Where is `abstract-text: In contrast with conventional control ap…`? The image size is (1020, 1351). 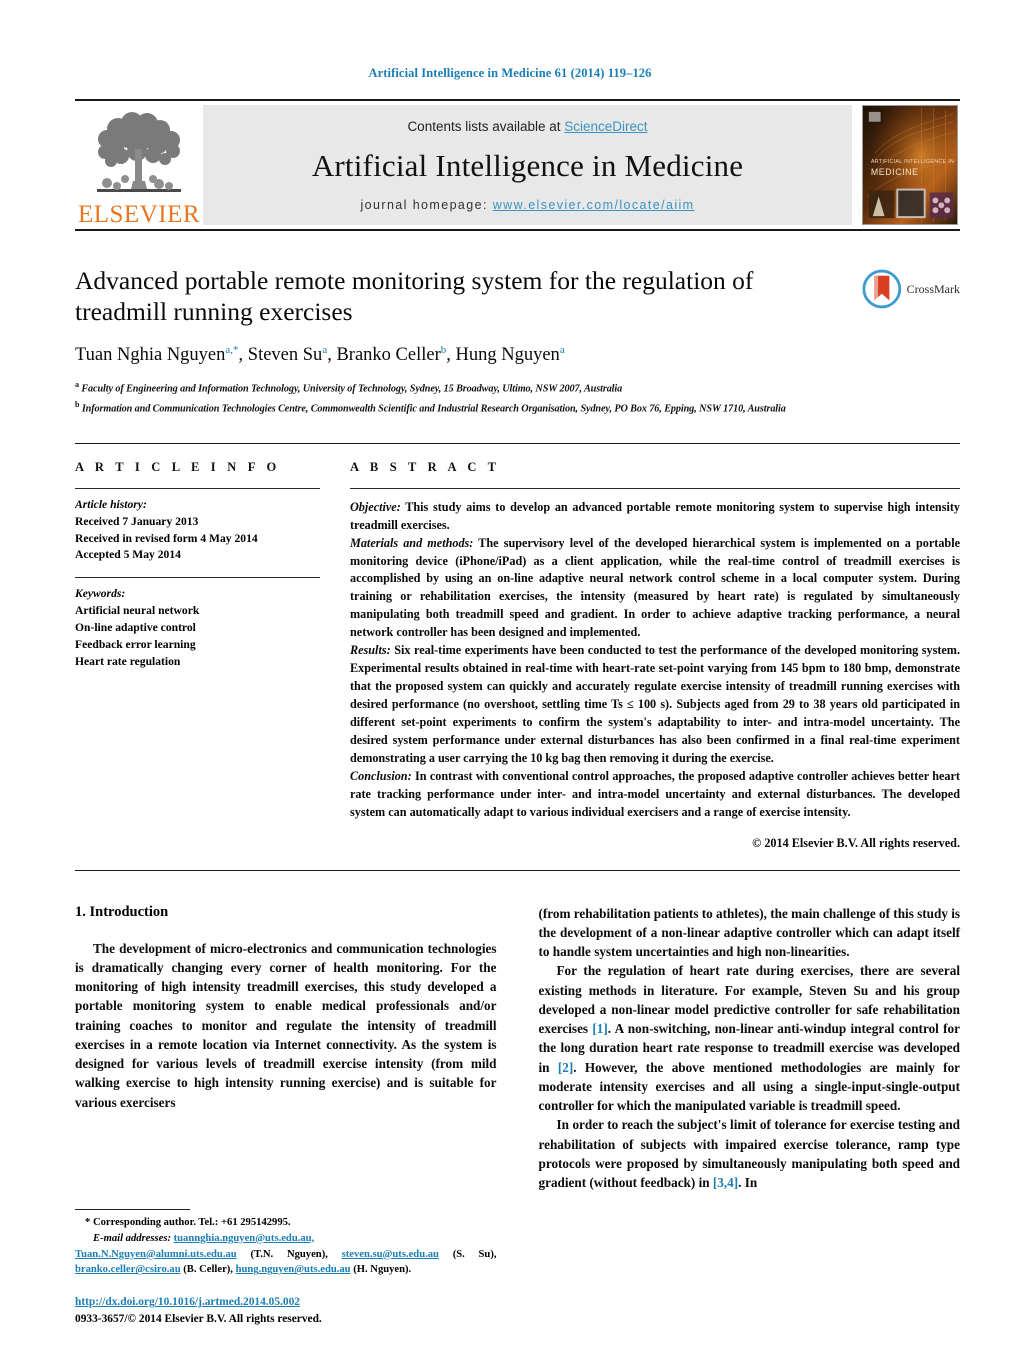
abstract-text: In contrast with conventional control ap… is located at coordinates (655, 793).